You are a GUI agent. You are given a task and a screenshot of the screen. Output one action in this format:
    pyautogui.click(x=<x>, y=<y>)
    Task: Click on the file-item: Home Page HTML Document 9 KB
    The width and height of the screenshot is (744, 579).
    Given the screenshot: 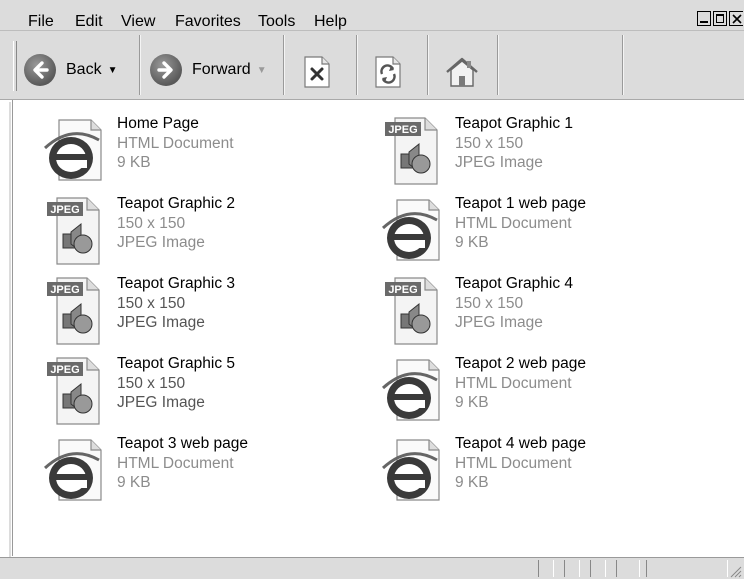 What is the action you would take?
    pyautogui.click(x=203, y=150)
    